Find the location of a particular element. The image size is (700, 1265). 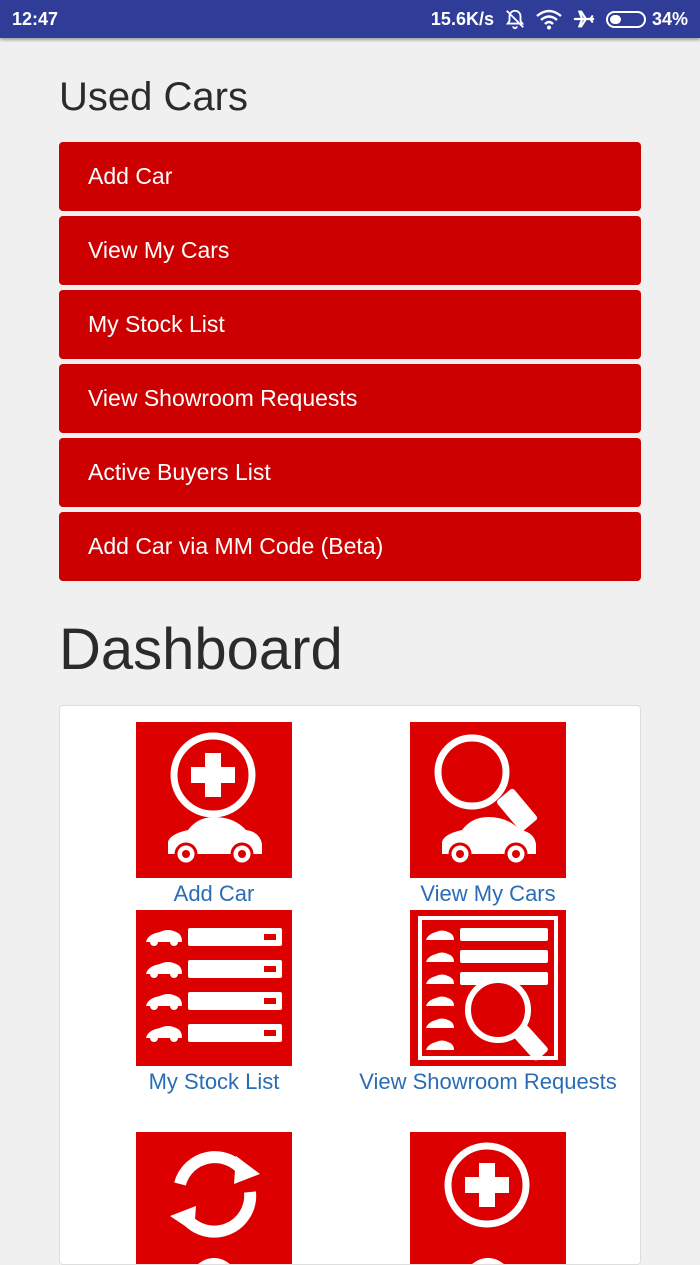

battery-fill is located at coordinates (615, 19).